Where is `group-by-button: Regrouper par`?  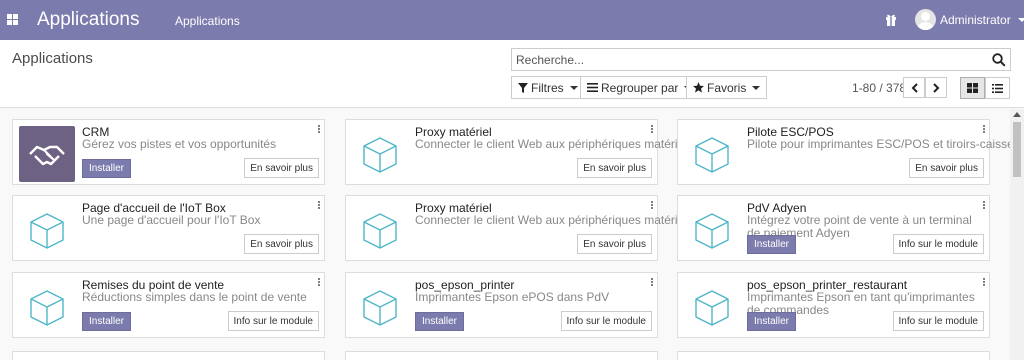
group-by-button: Regrouper par is located at coordinates (640, 87).